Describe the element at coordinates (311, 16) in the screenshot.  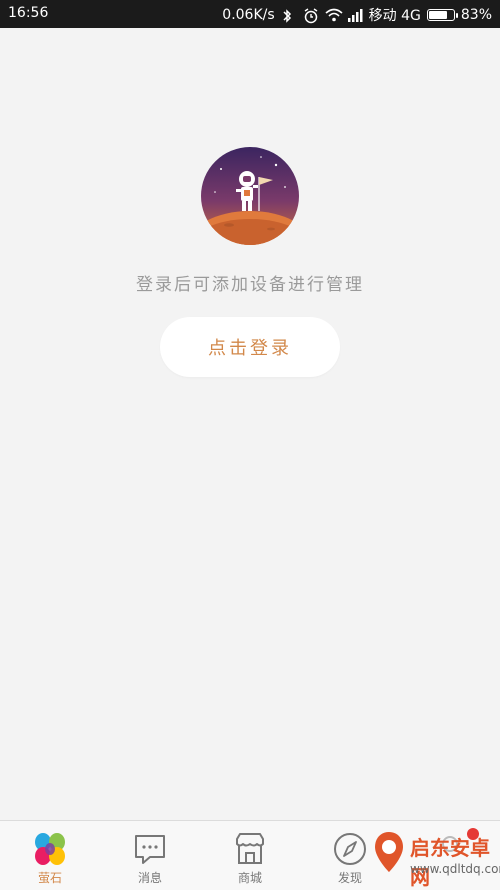
I see `alarm-icon` at that location.